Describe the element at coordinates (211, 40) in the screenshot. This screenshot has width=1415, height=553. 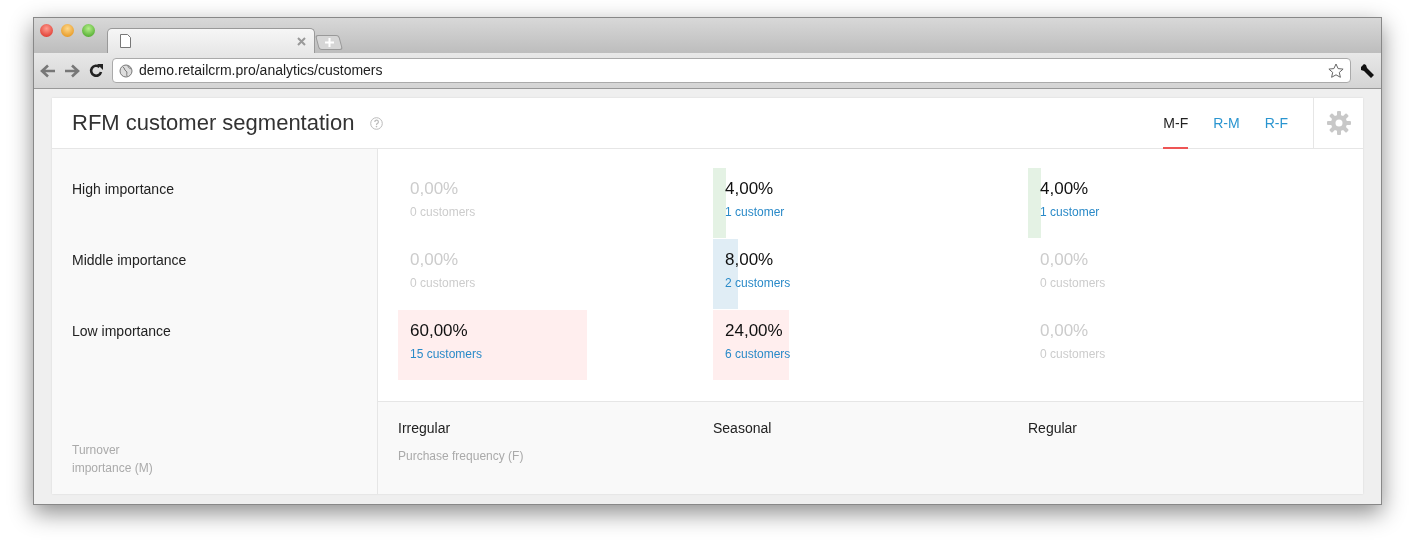
I see `browser-tab` at that location.